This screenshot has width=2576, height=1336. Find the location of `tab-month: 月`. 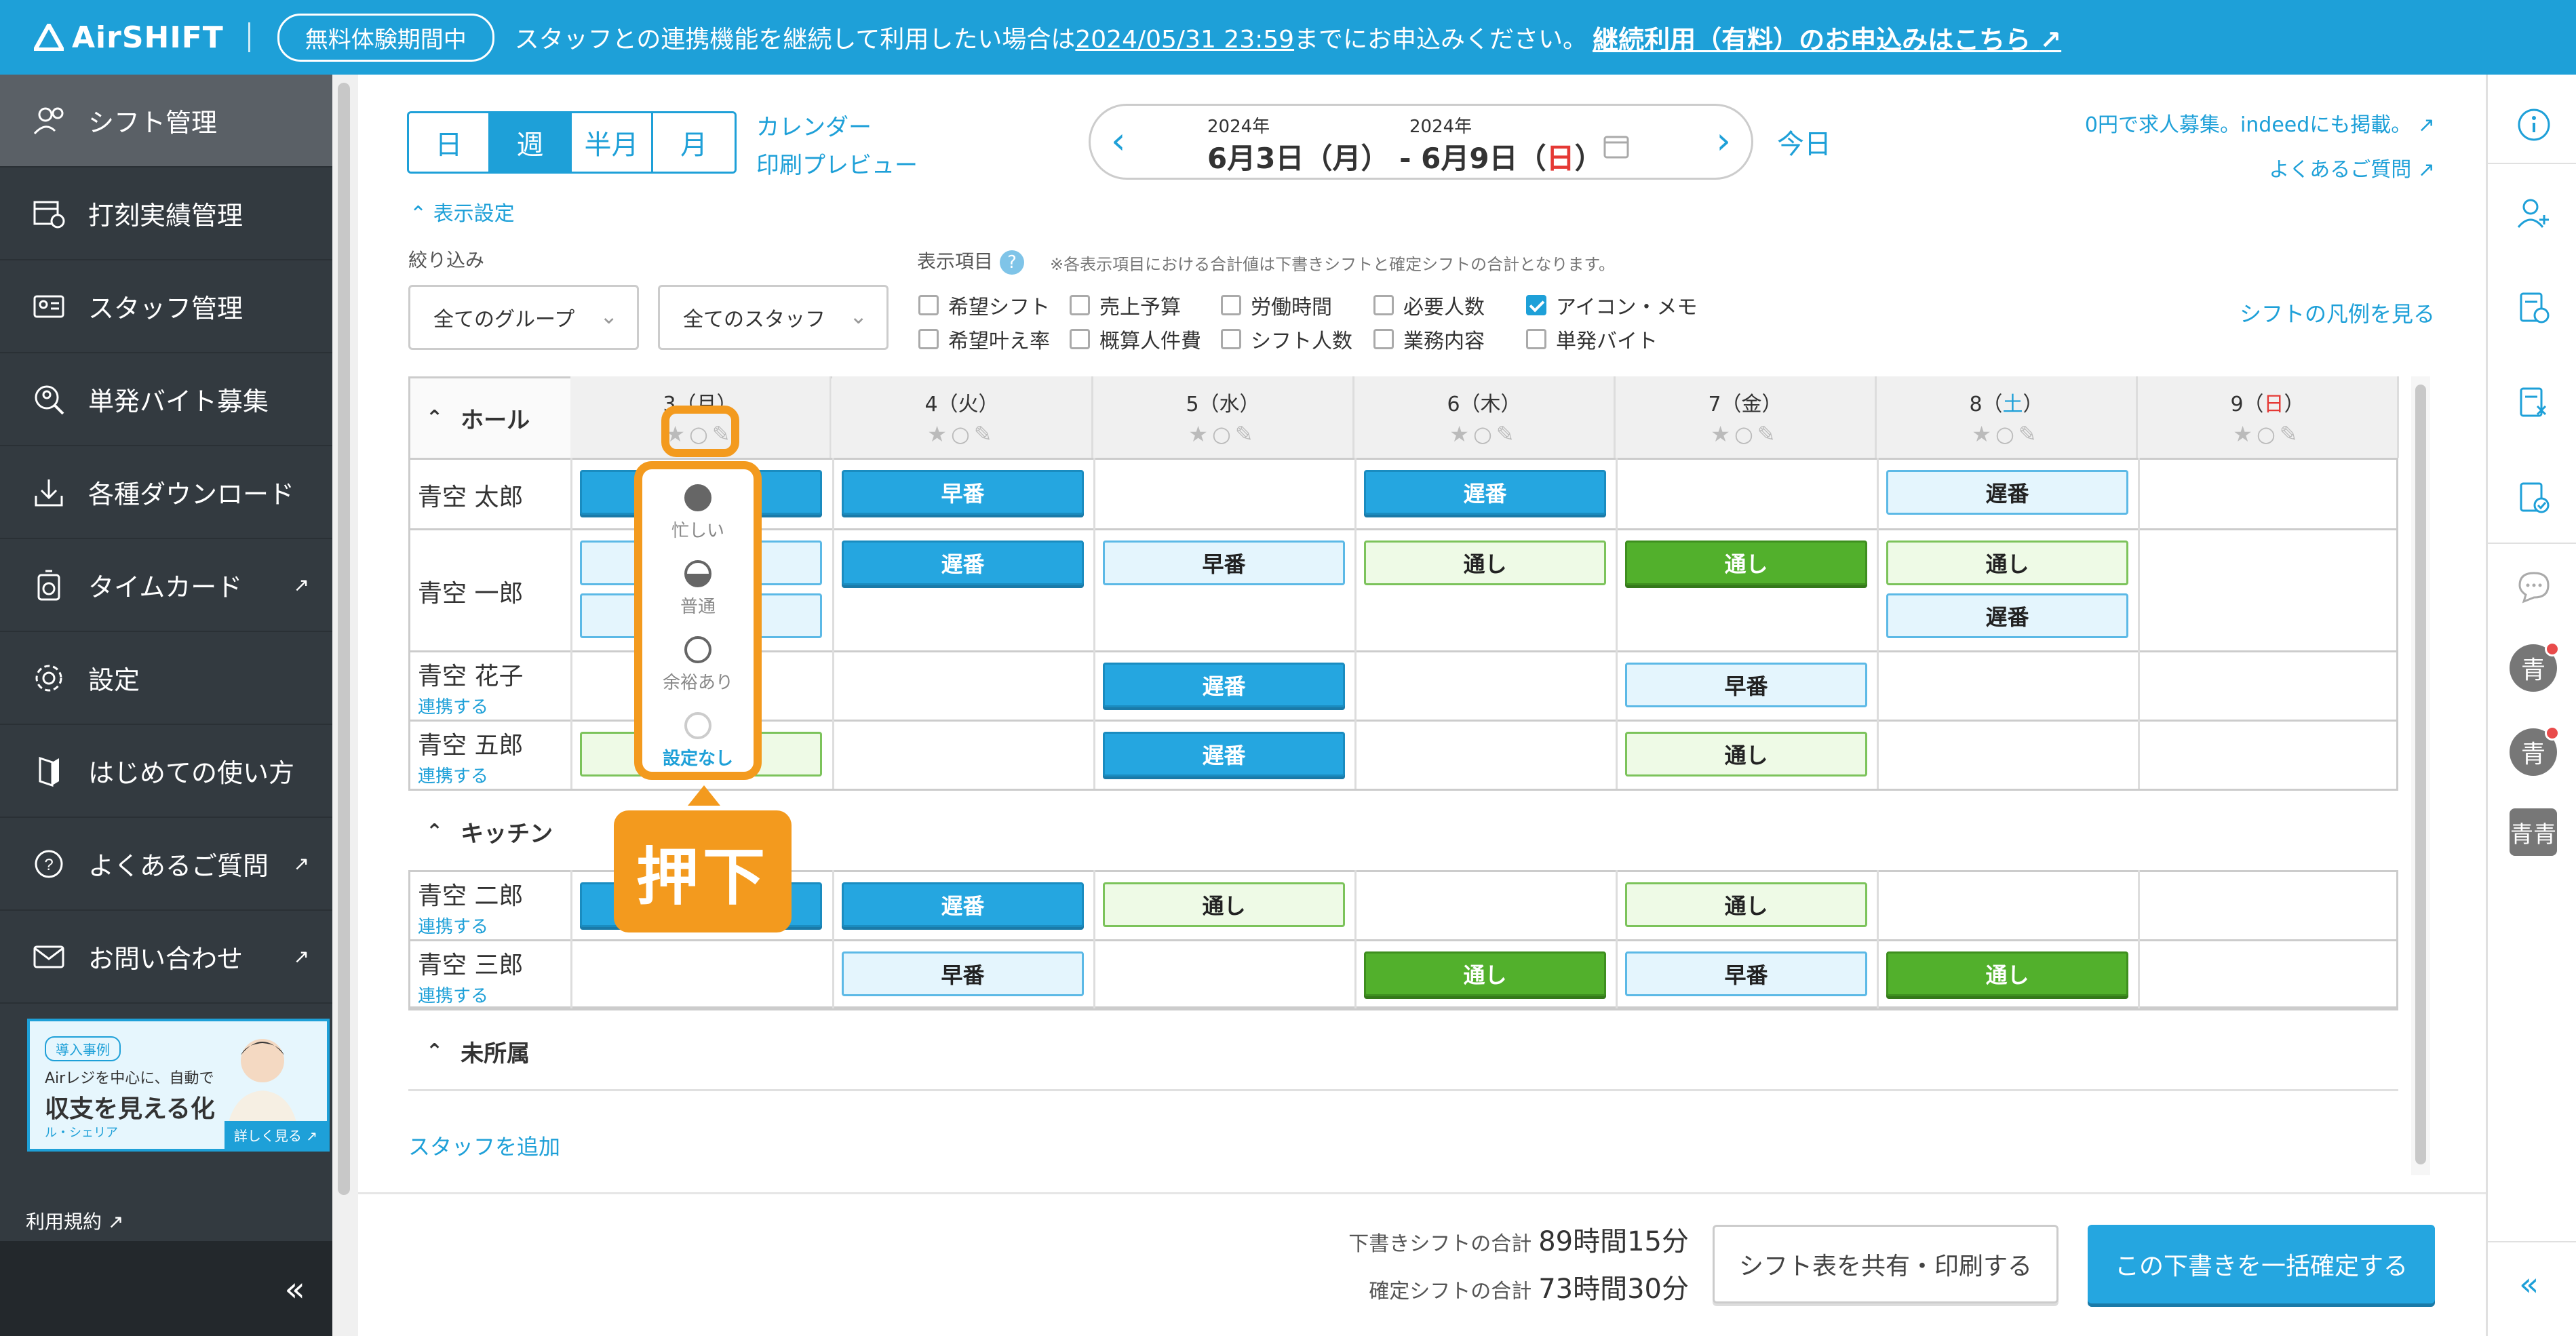

tab-month: 月 is located at coordinates (694, 142).